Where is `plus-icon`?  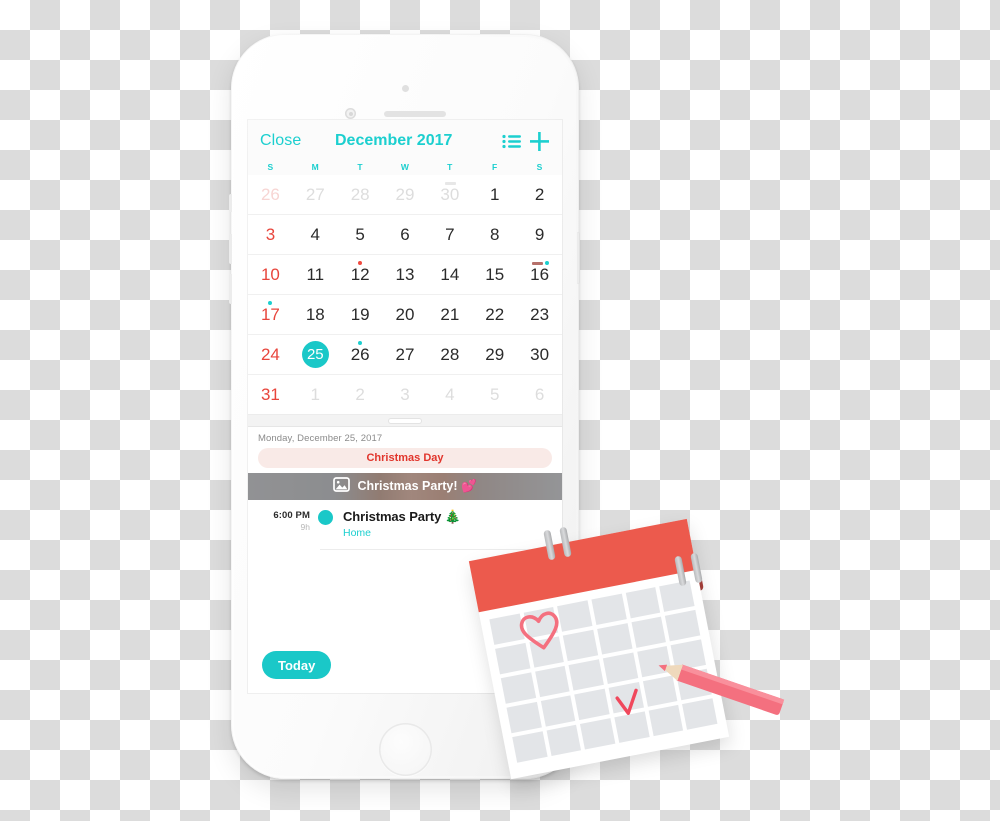
plus-icon is located at coordinates (539, 141).